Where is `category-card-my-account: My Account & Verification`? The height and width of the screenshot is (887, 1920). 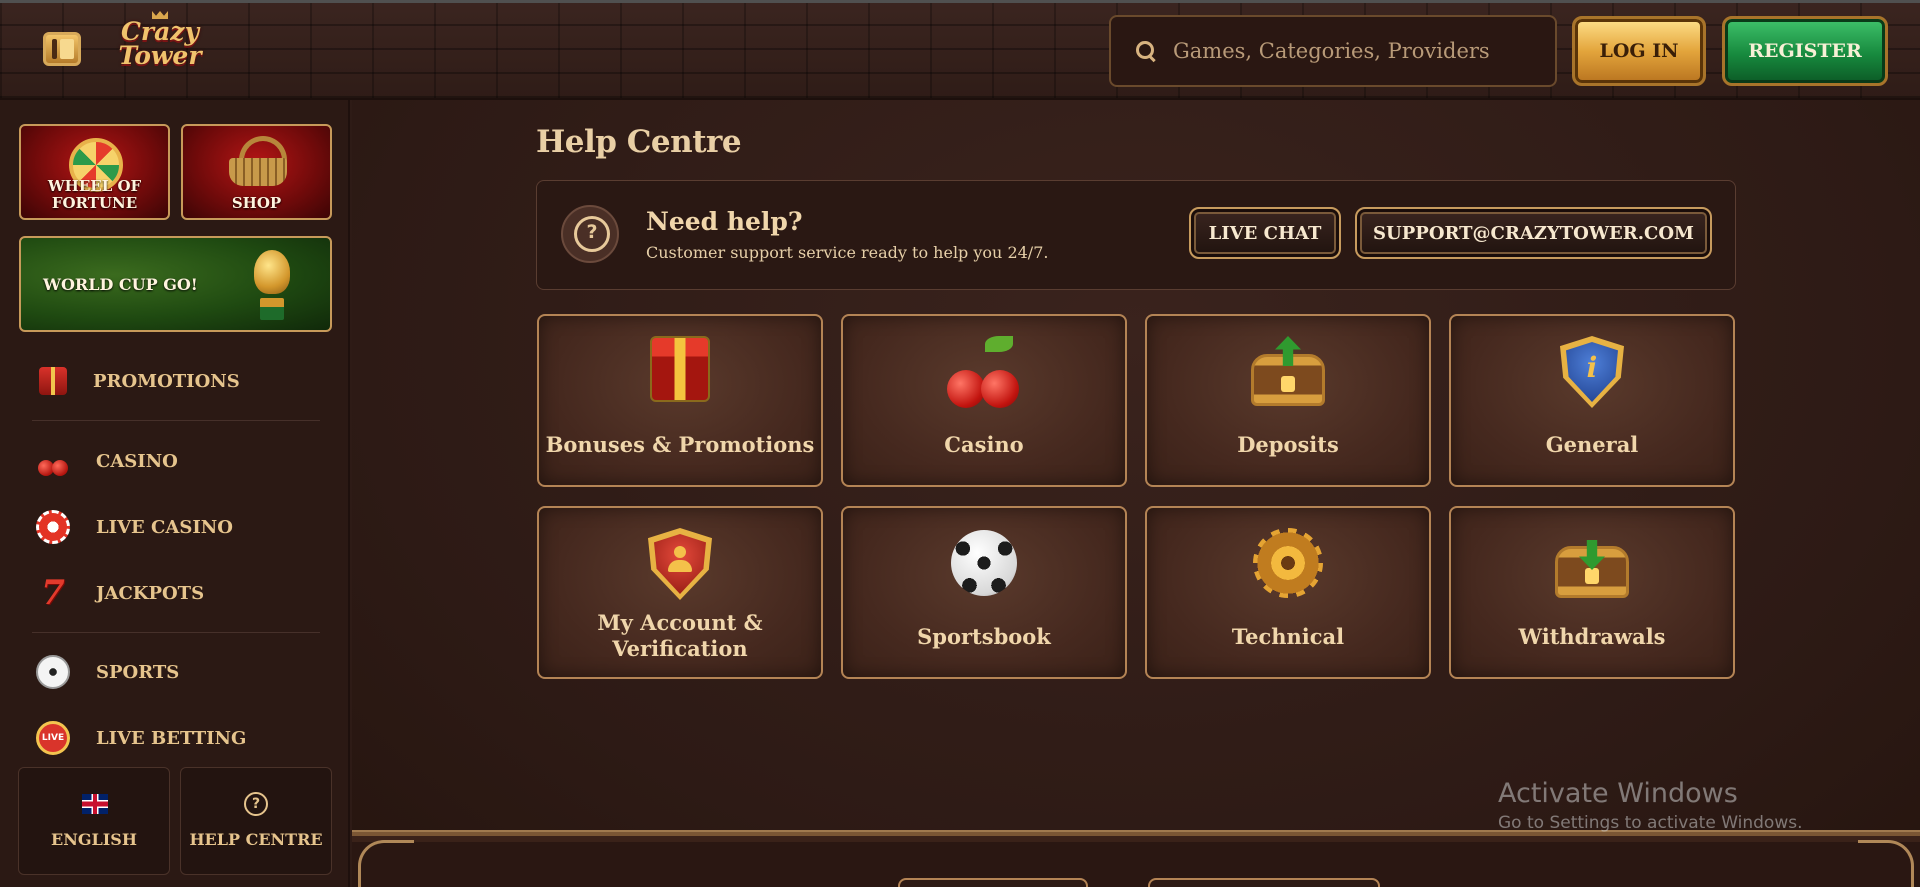 category-card-my-account: My Account & Verification is located at coordinates (680, 592).